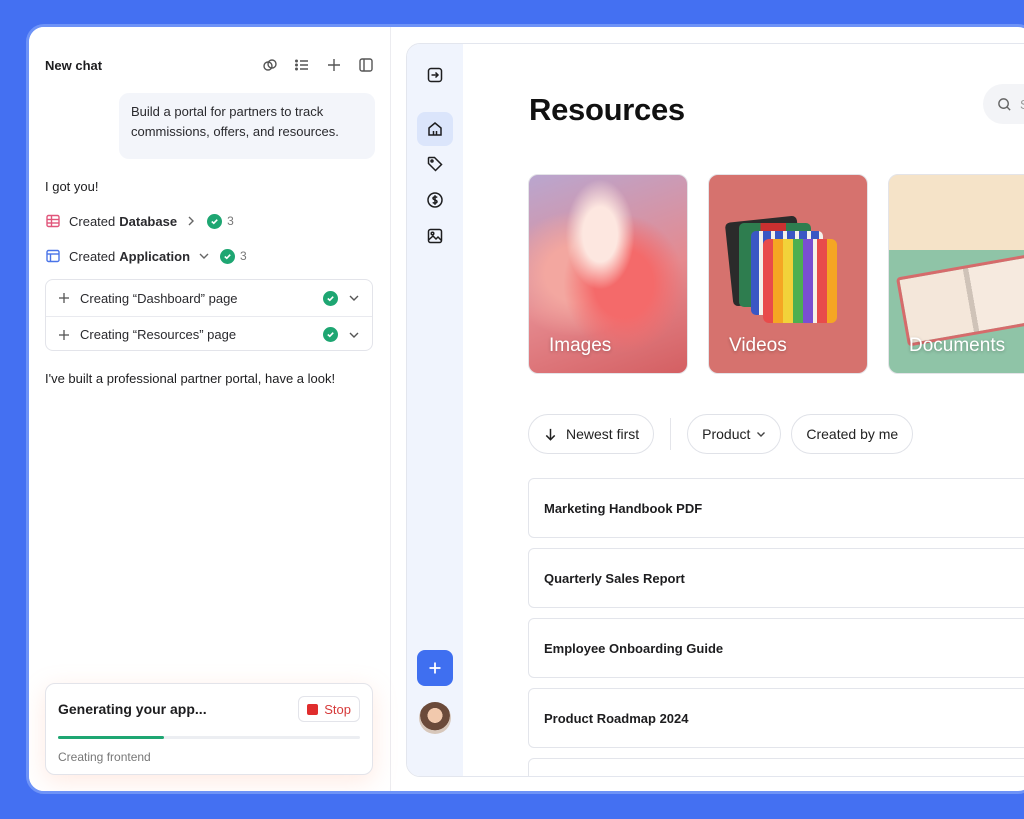  Describe the element at coordinates (776, 508) in the screenshot. I see `list-item: Marketing Handbook PDF` at that location.